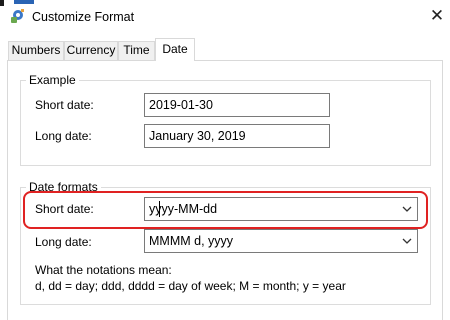 The height and width of the screenshot is (320, 450). What do you see at coordinates (437, 16) in the screenshot?
I see `close-button: ✕` at bounding box center [437, 16].